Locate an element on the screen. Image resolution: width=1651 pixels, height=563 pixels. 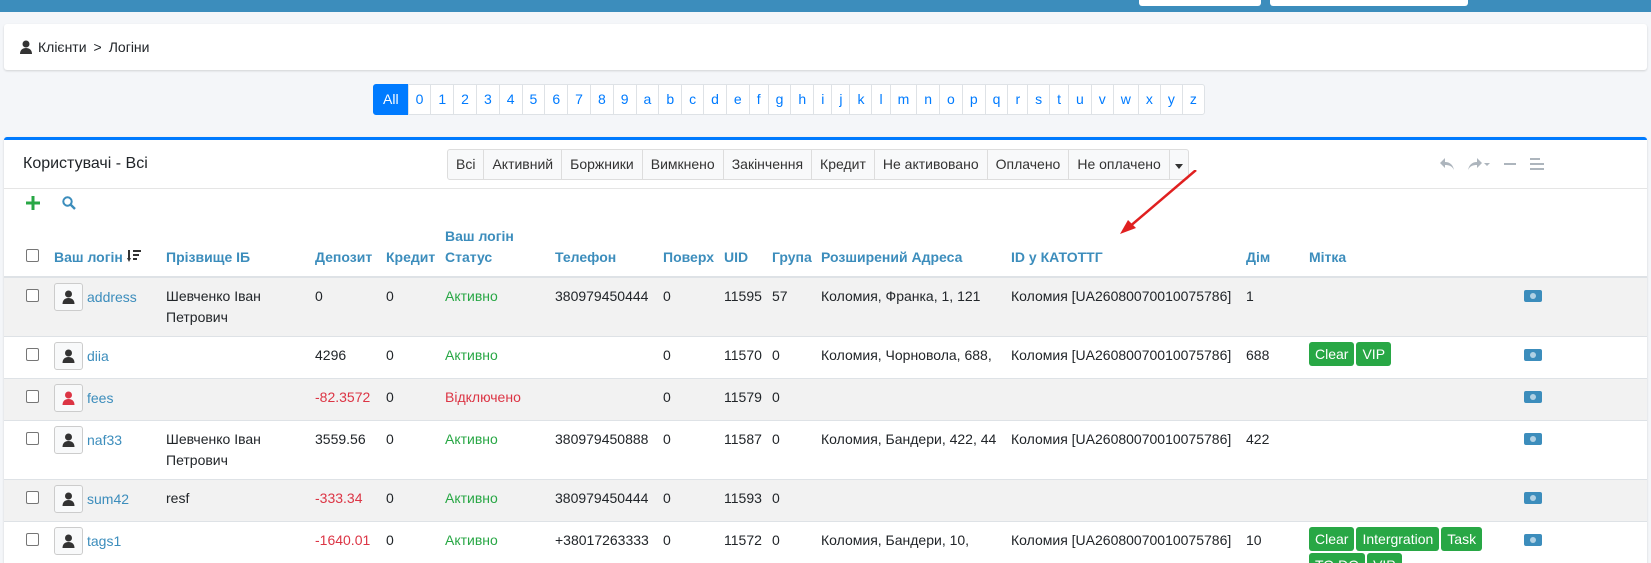
col-login: Ваш логін is located at coordinates (106, 250).